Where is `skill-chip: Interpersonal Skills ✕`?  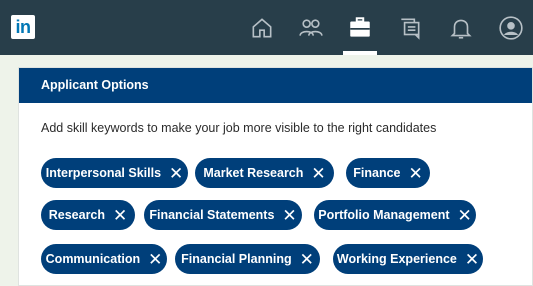 skill-chip: Interpersonal Skills ✕ is located at coordinates (114, 173).